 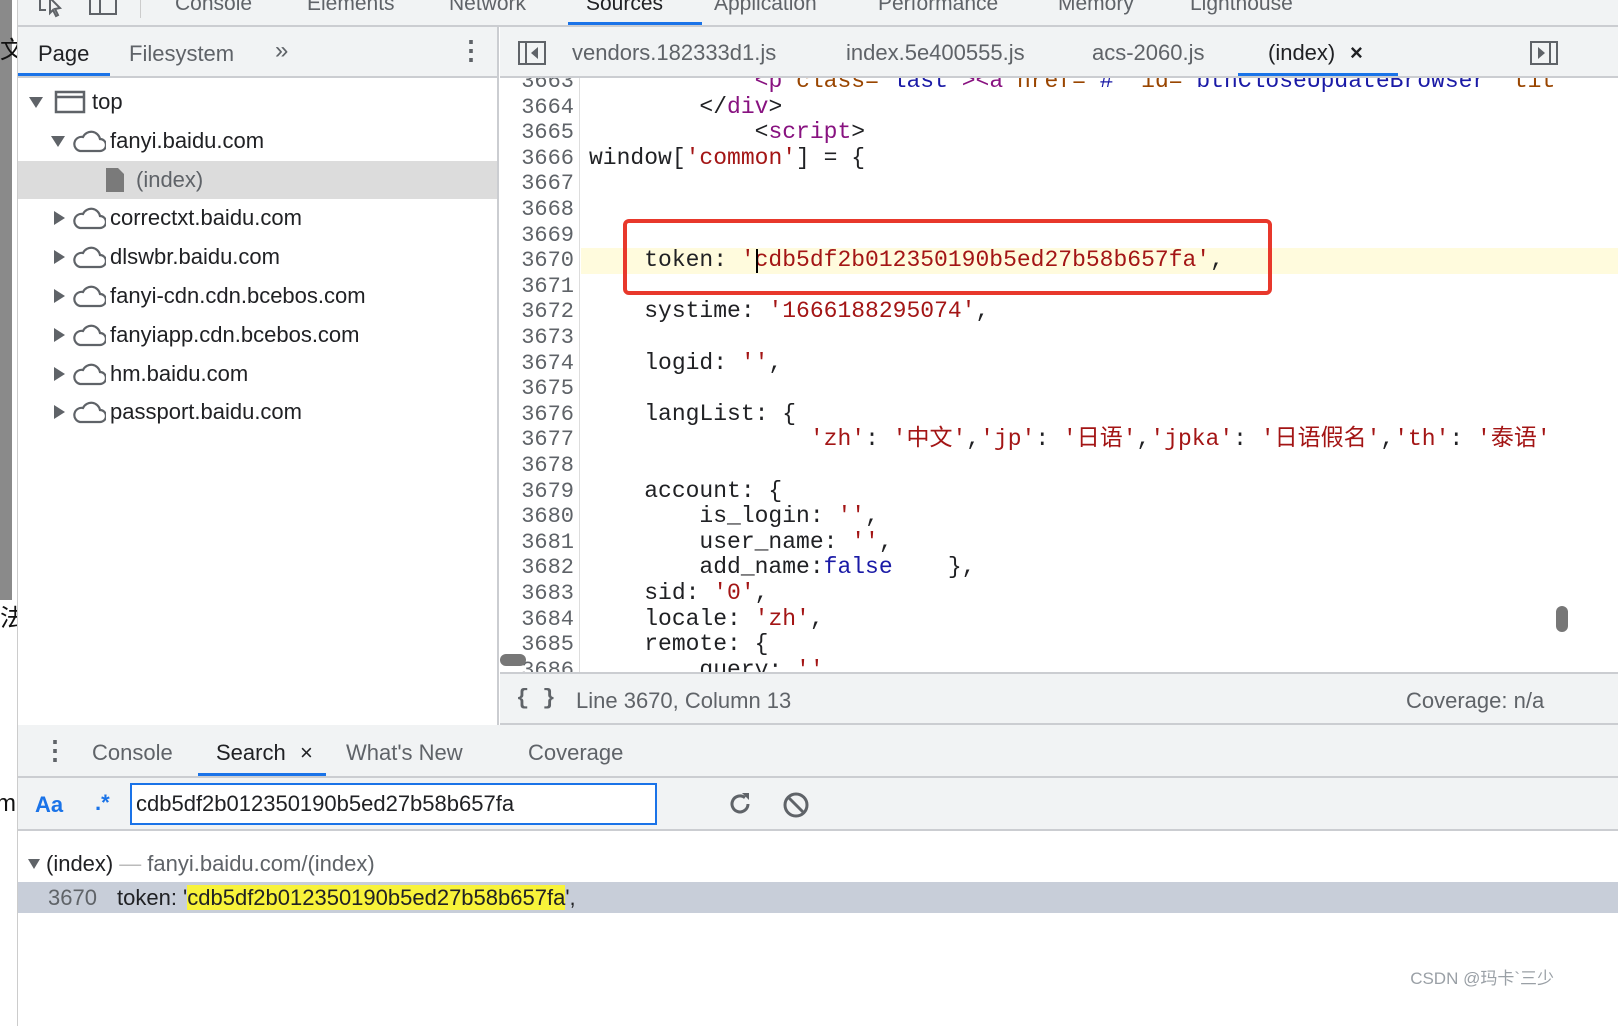 What do you see at coordinates (537, 389) in the screenshot?
I see `line-number: 3675` at bounding box center [537, 389].